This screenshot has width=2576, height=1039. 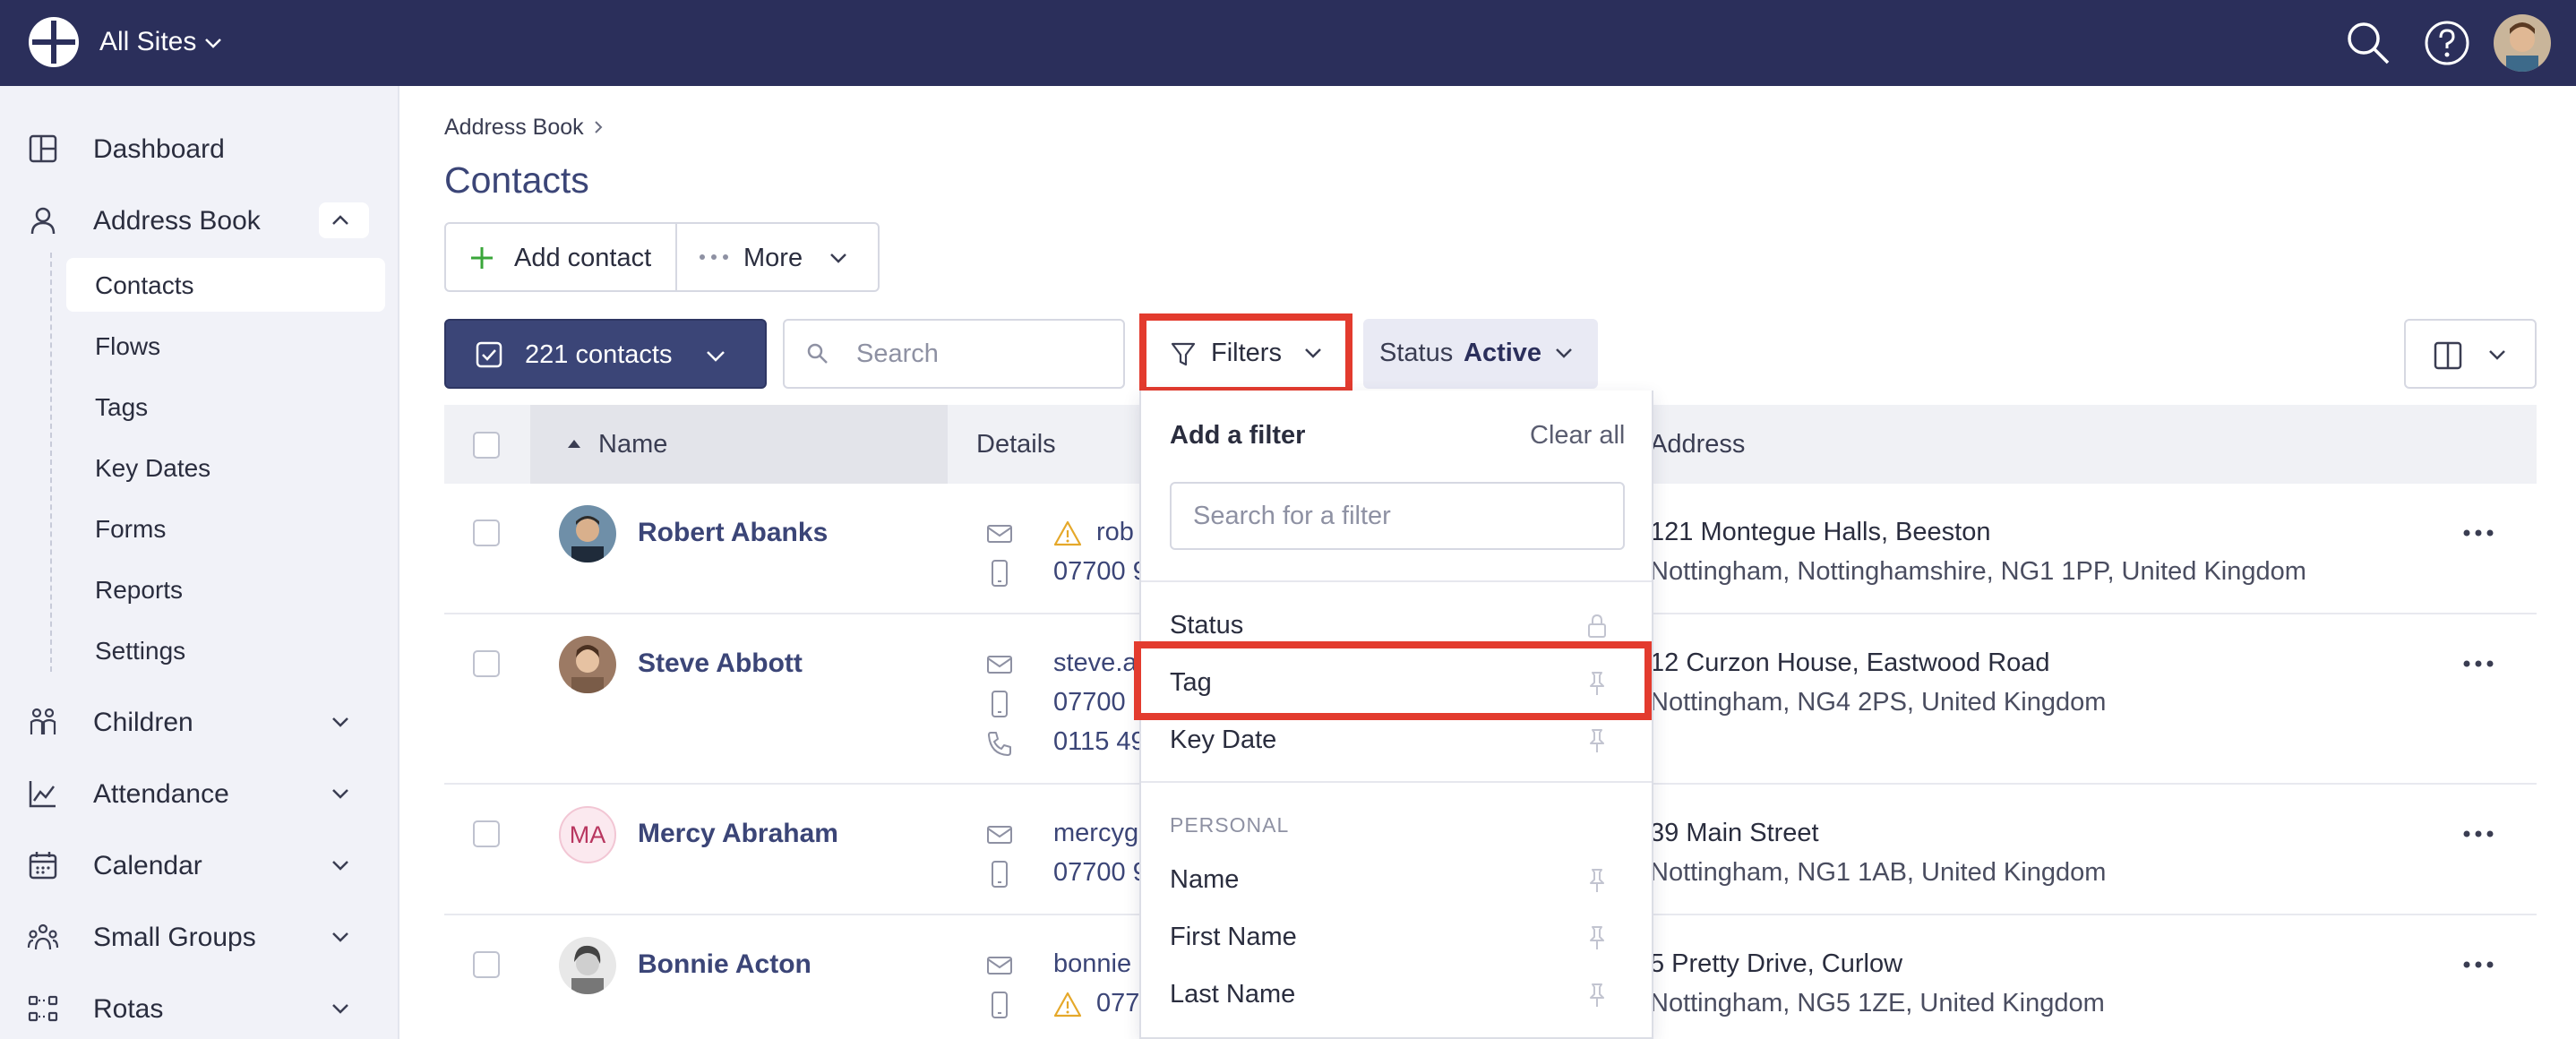 What do you see at coordinates (632, 444) in the screenshot?
I see `column-header-name: Name` at bounding box center [632, 444].